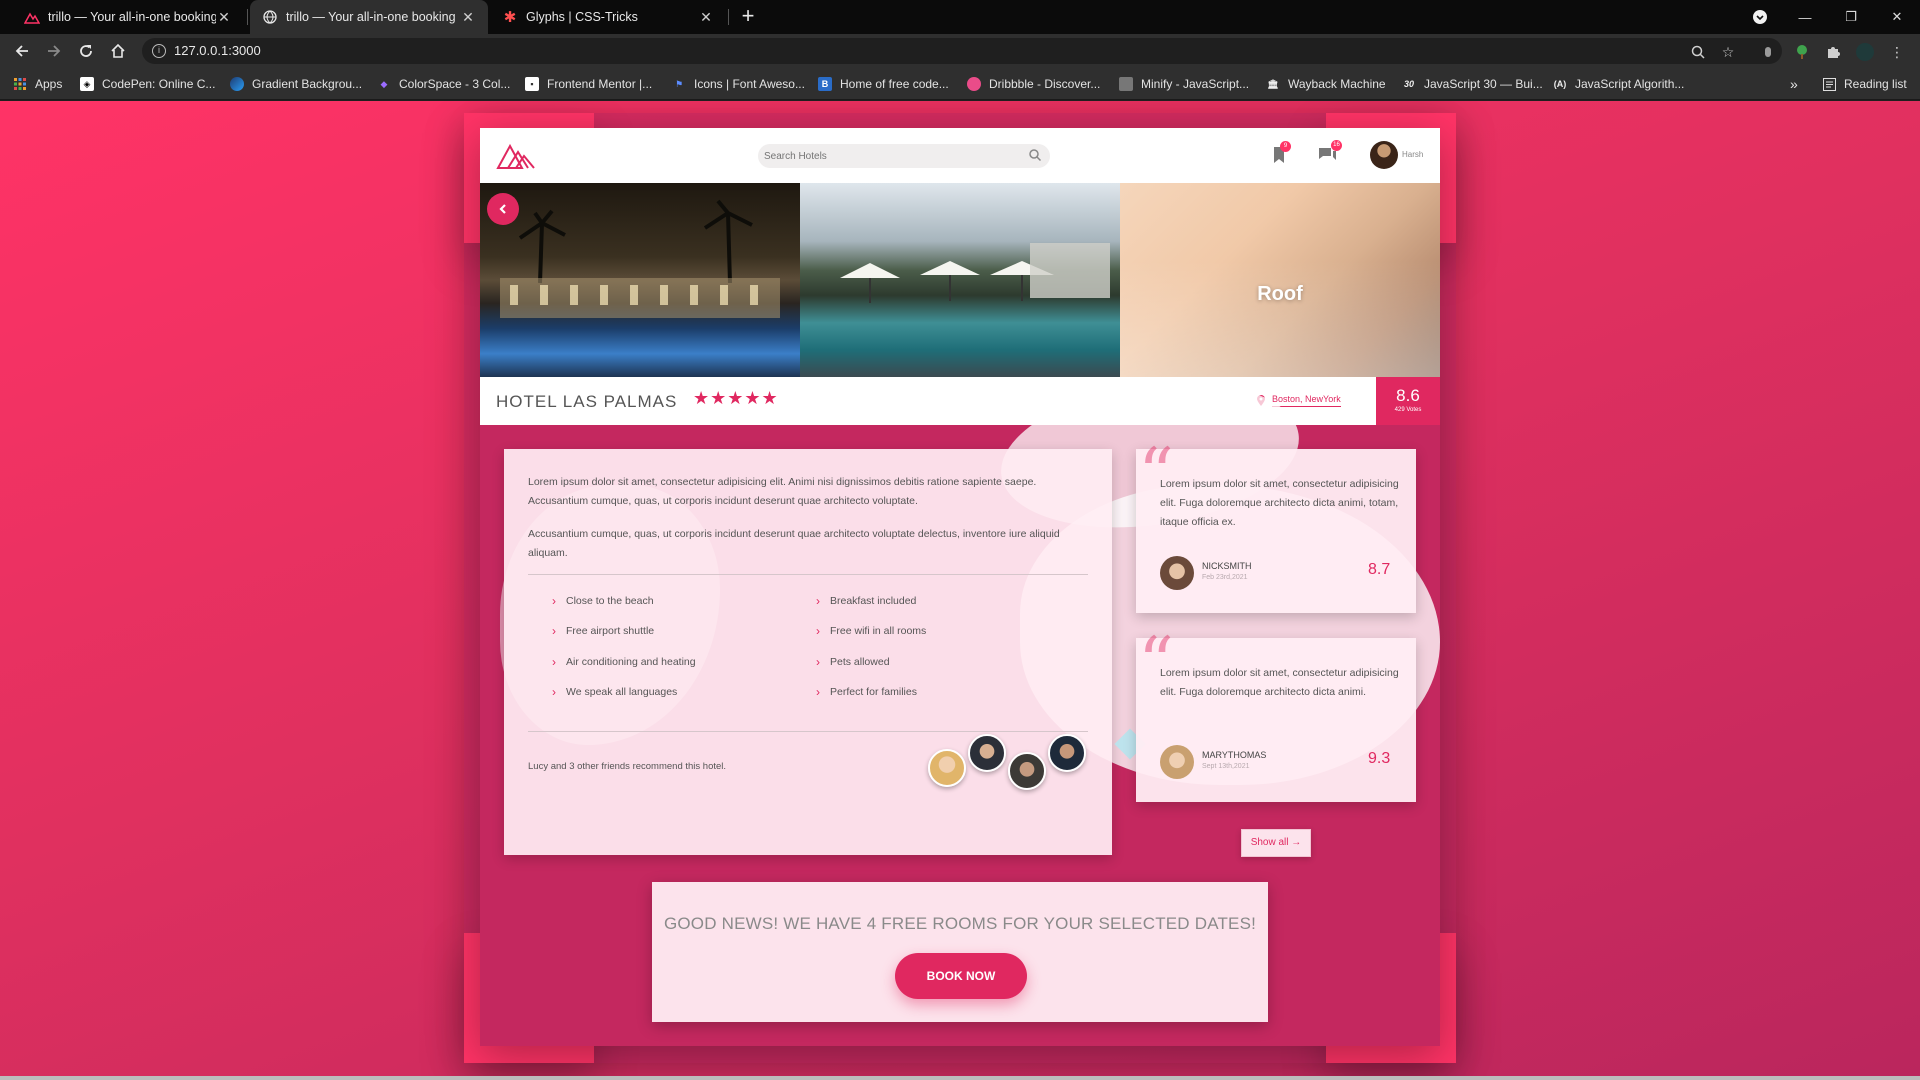 The height and width of the screenshot is (1080, 1920). What do you see at coordinates (270, 17) in the screenshot?
I see `globe-icon` at bounding box center [270, 17].